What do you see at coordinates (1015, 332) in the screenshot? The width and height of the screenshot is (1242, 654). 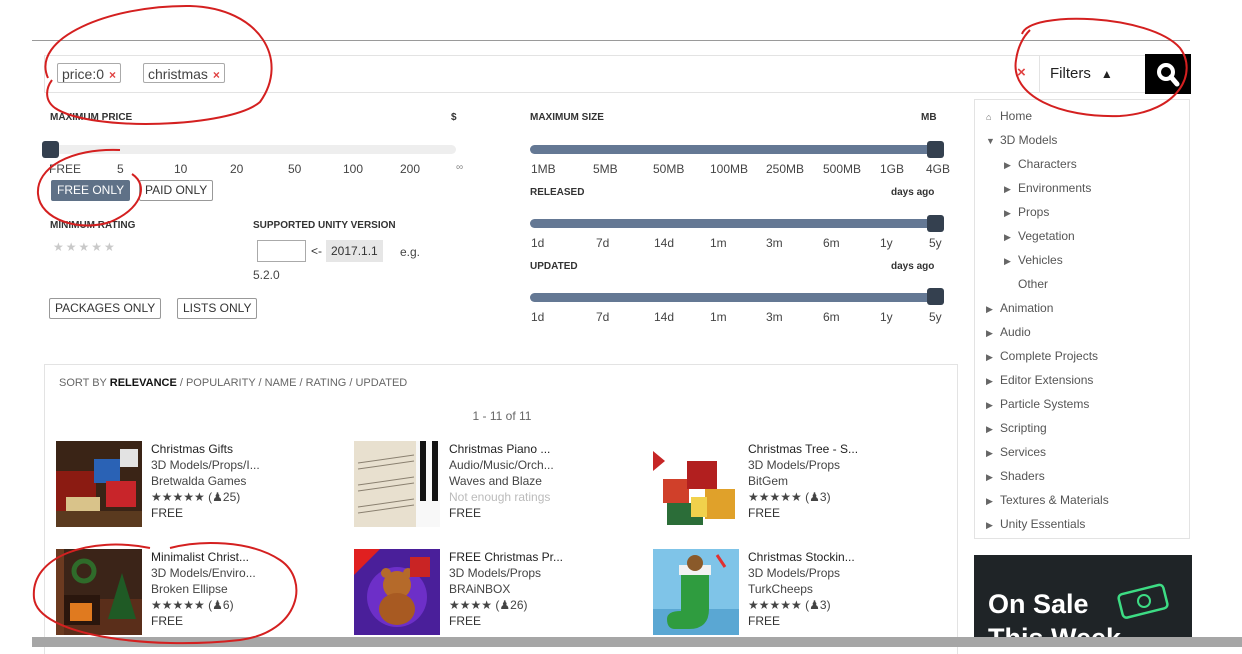 I see `sidebar-item-label: Audio` at bounding box center [1015, 332].